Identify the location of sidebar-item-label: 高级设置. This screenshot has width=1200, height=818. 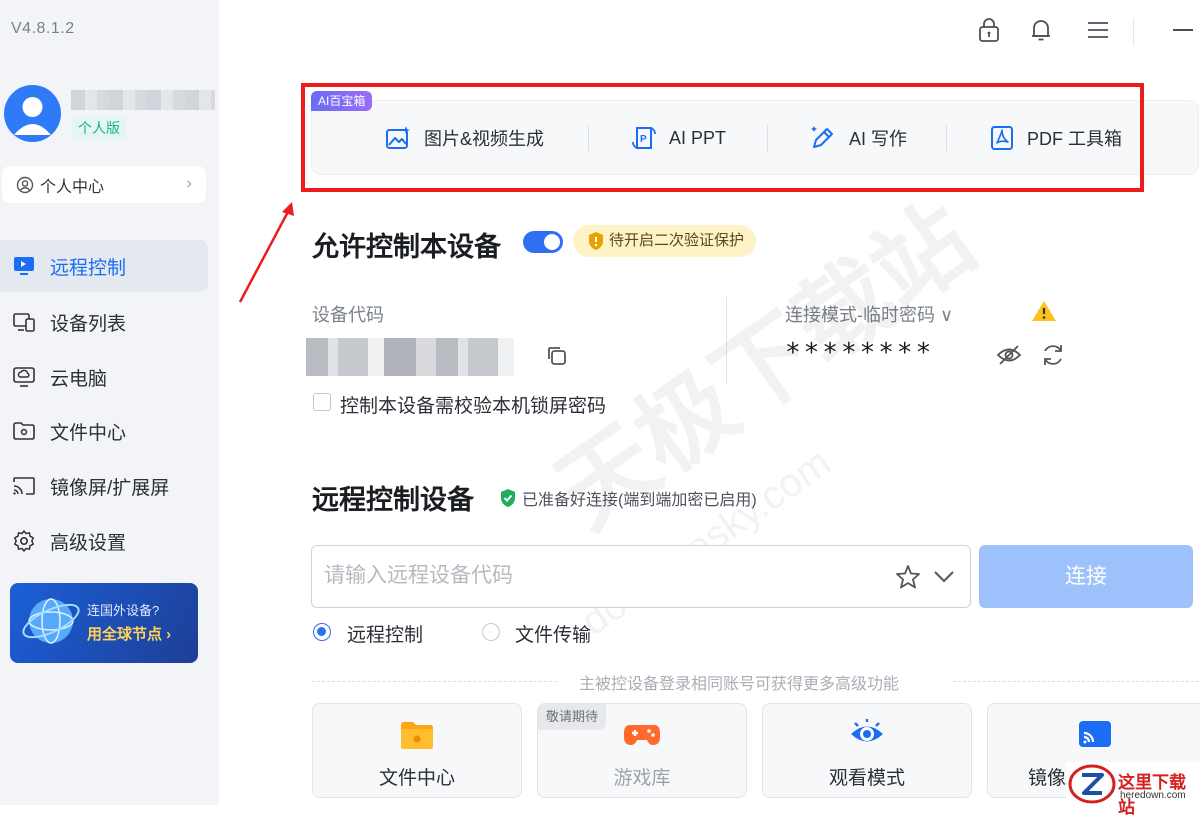
(88, 543).